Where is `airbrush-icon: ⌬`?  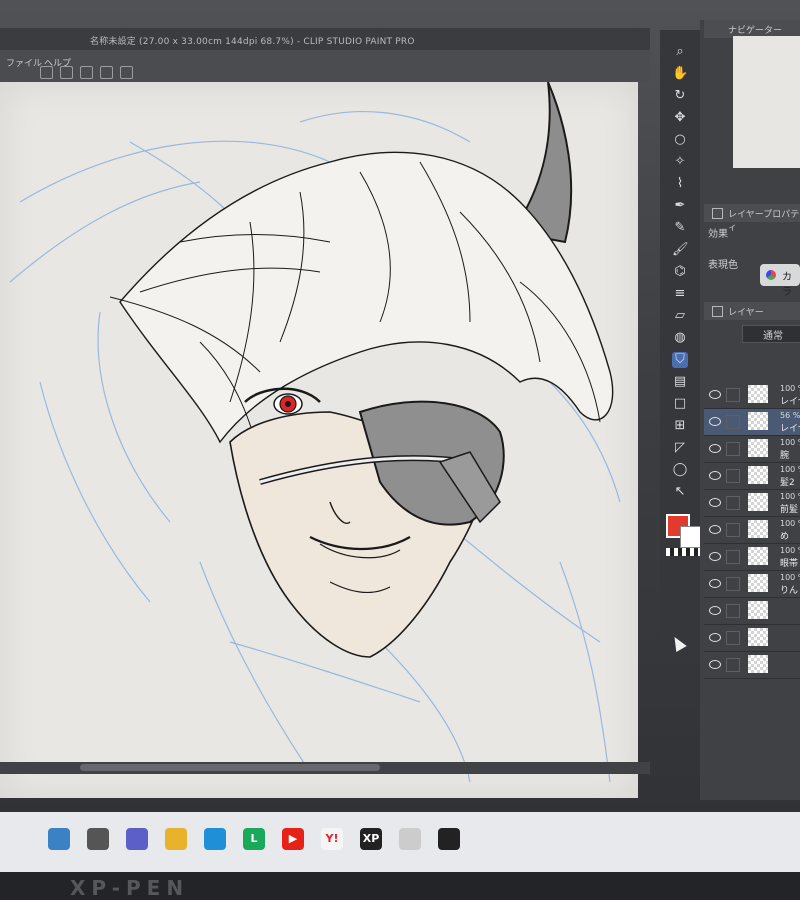
airbrush-icon: ⌬ is located at coordinates (680, 272).